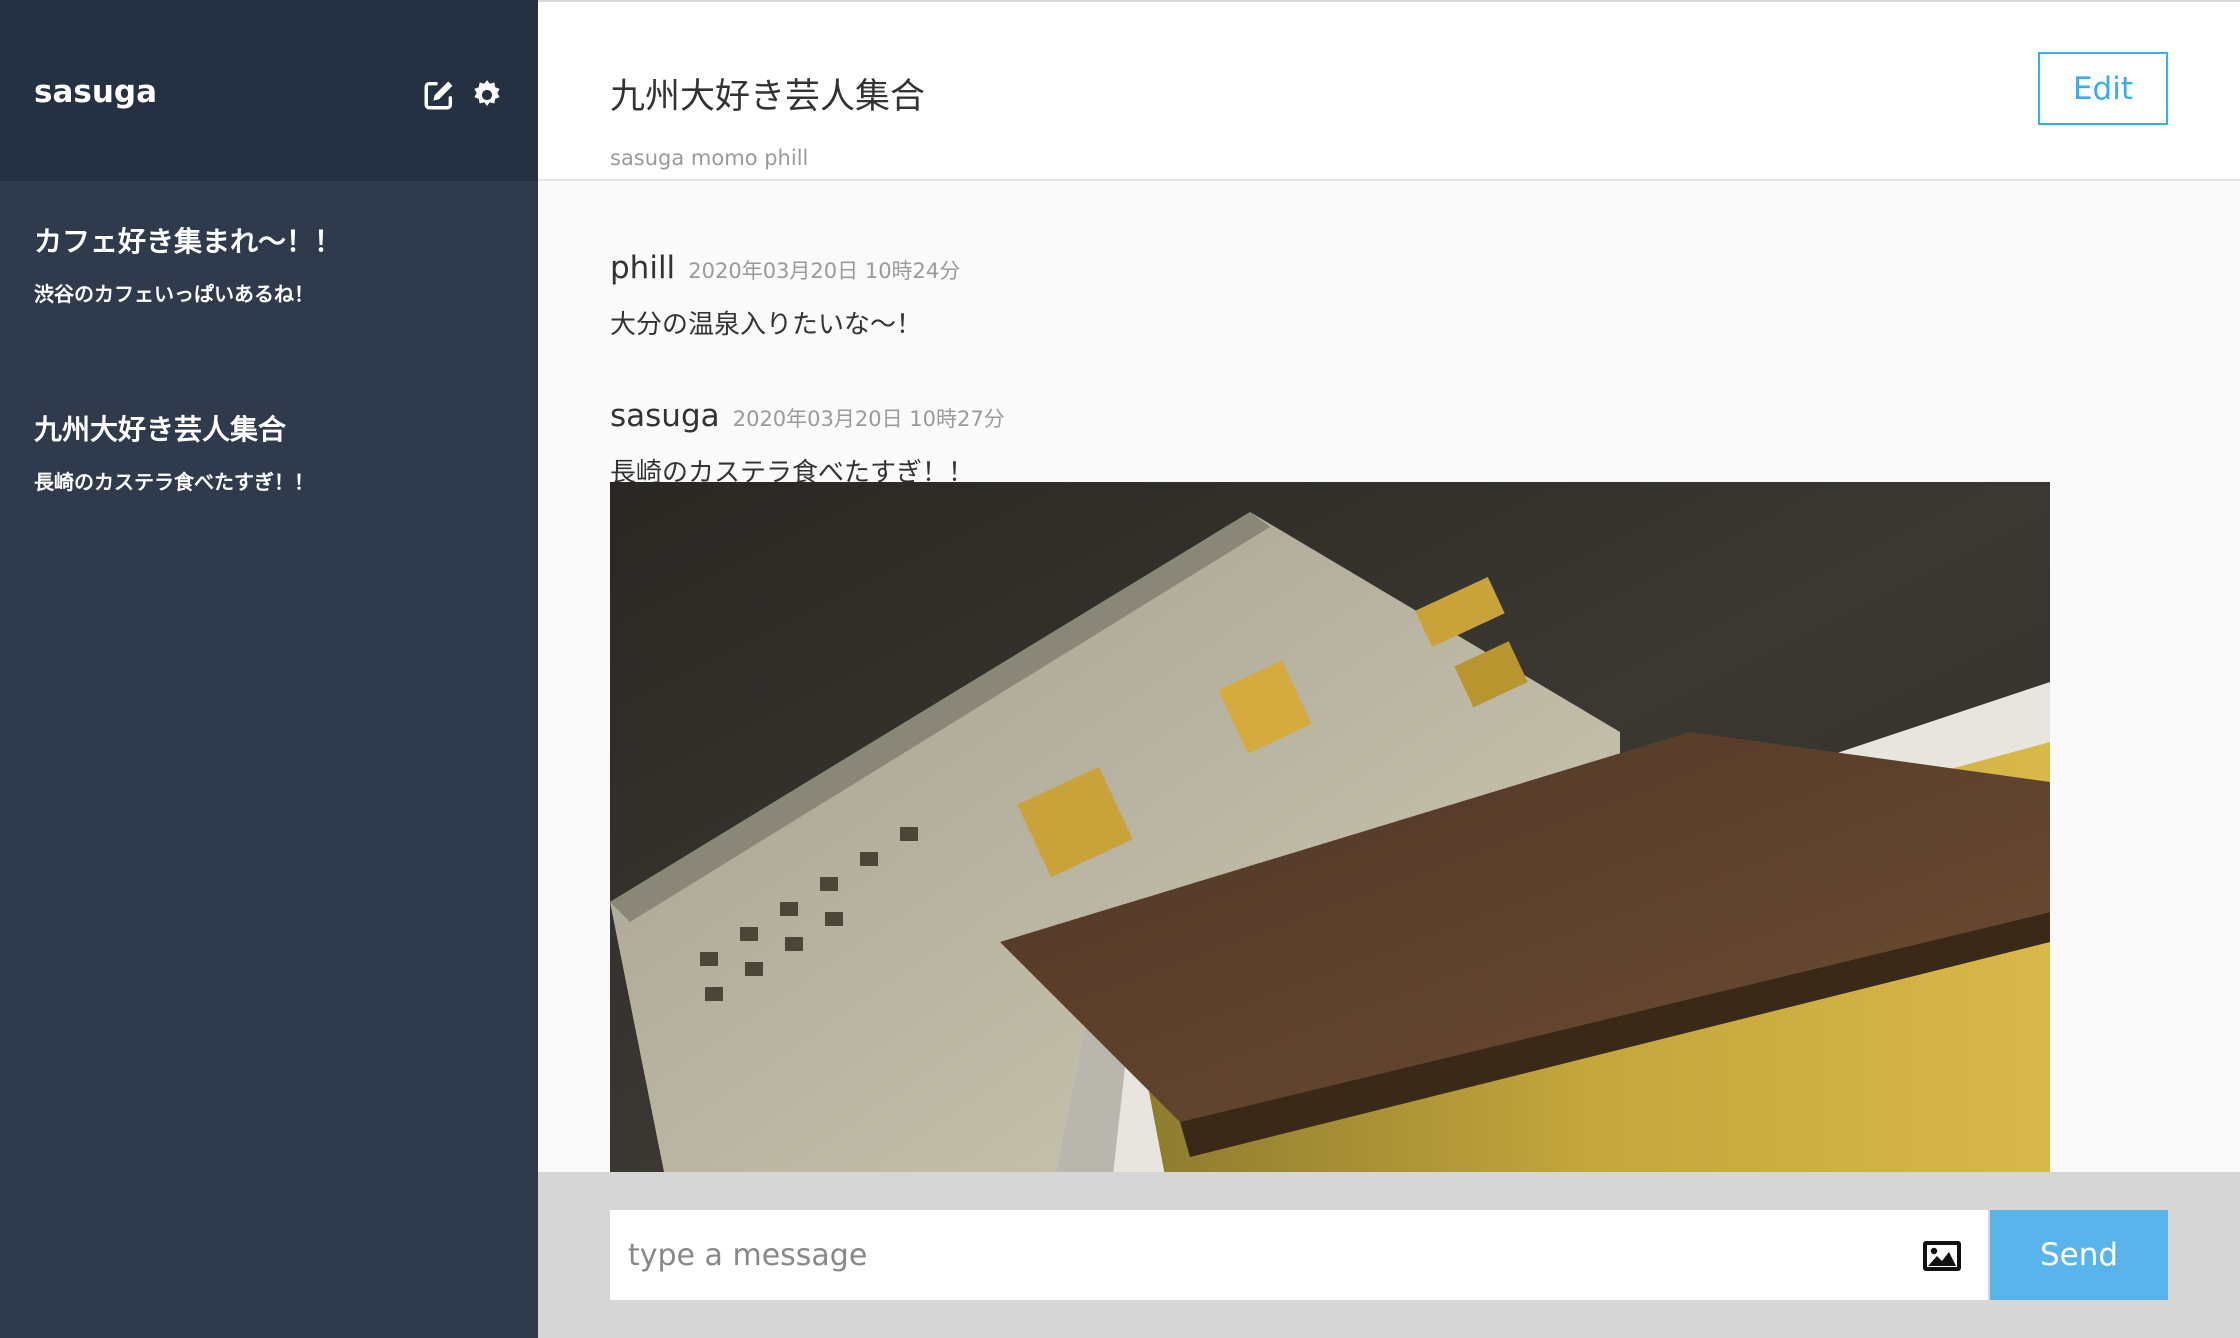 This screenshot has width=2240, height=1338. I want to click on edit-group-button: Edit, so click(2103, 88).